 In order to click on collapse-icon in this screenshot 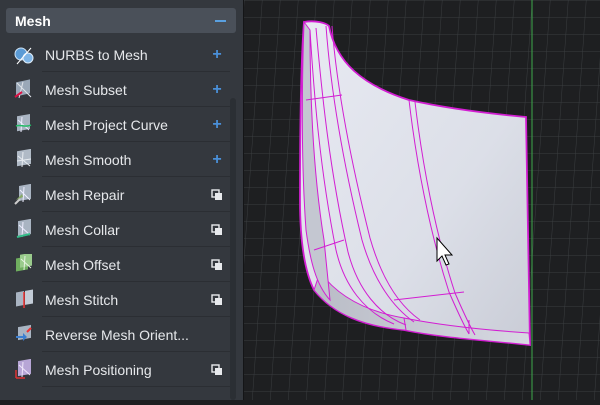, I will do `click(220, 20)`.